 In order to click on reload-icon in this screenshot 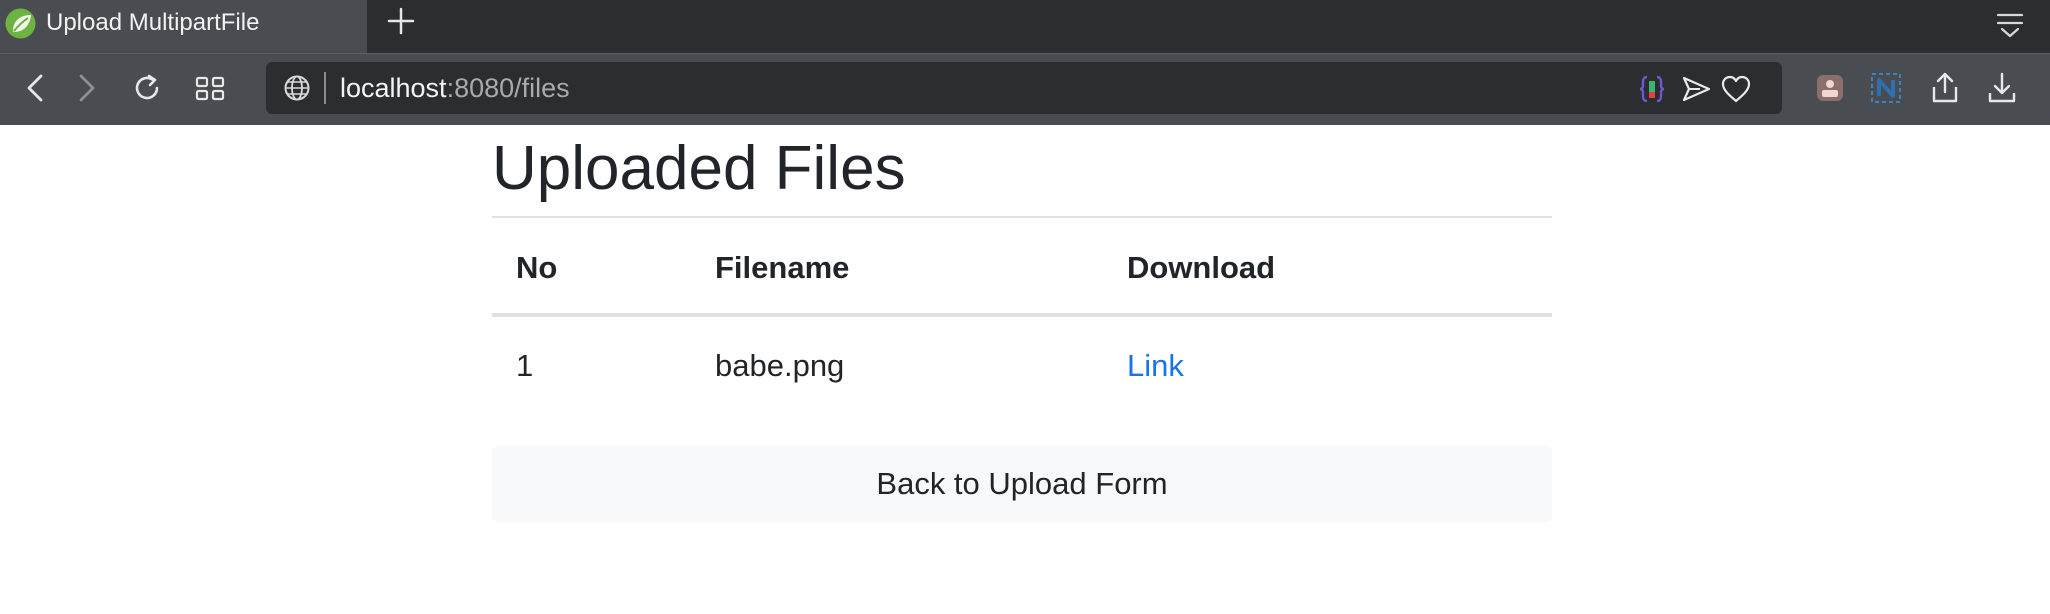, I will do `click(147, 88)`.